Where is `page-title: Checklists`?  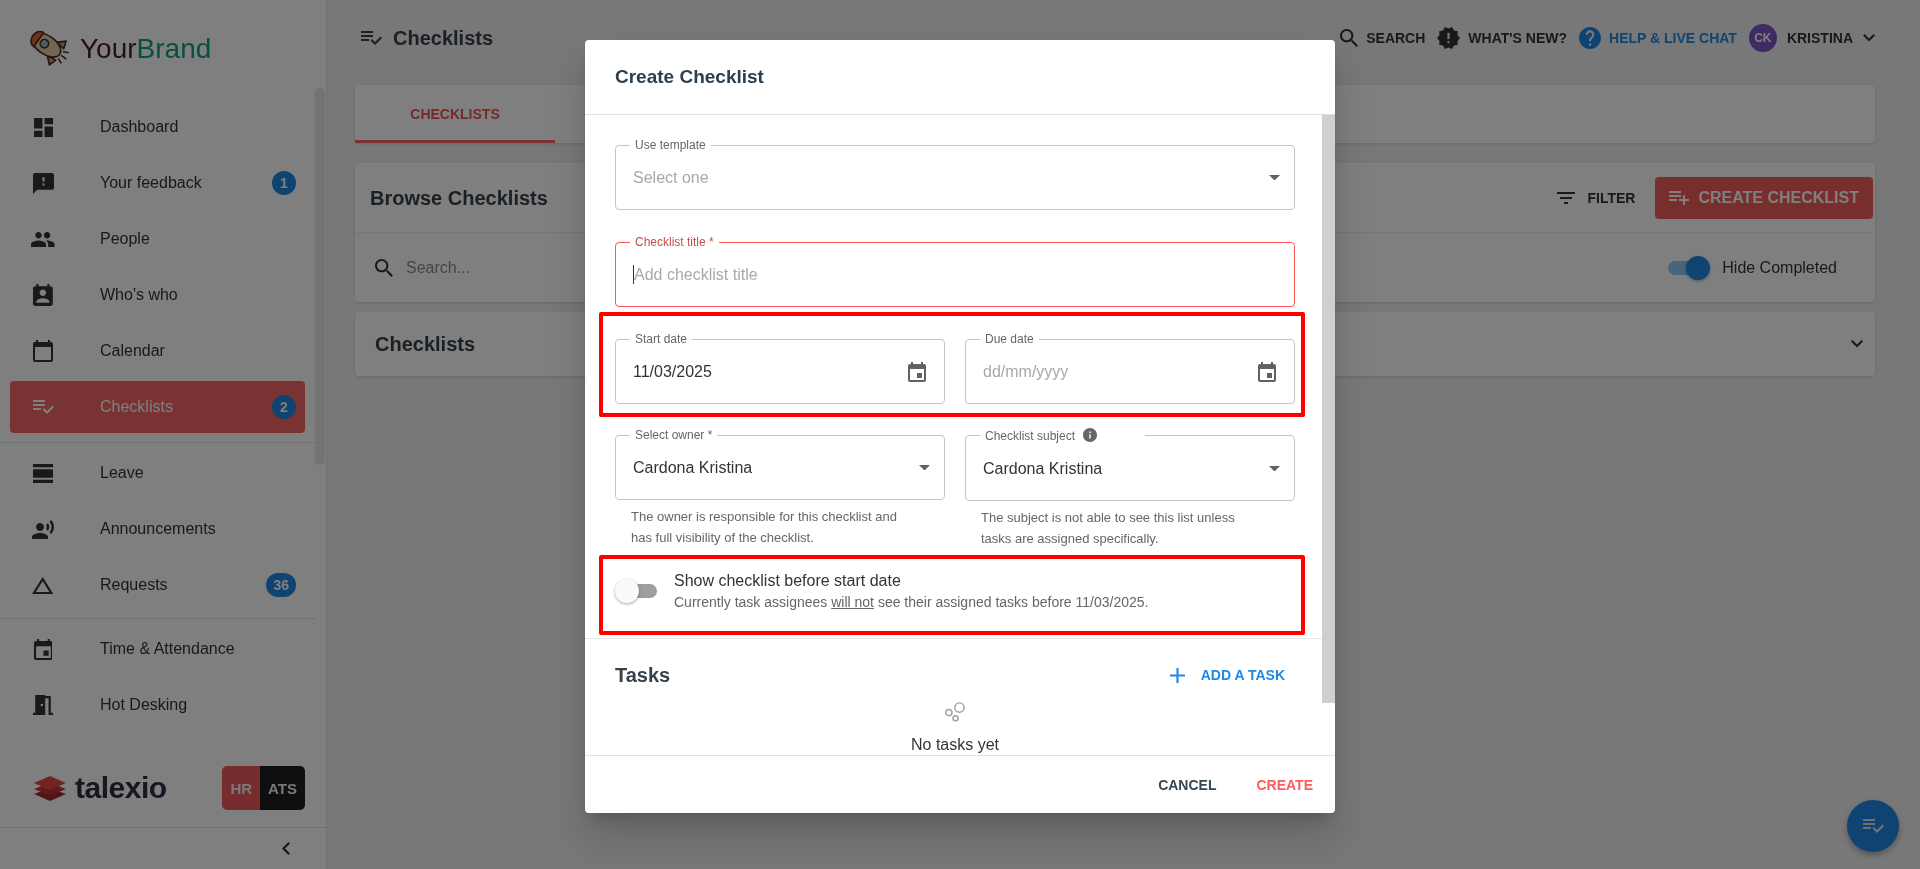
page-title: Checklists is located at coordinates (443, 38).